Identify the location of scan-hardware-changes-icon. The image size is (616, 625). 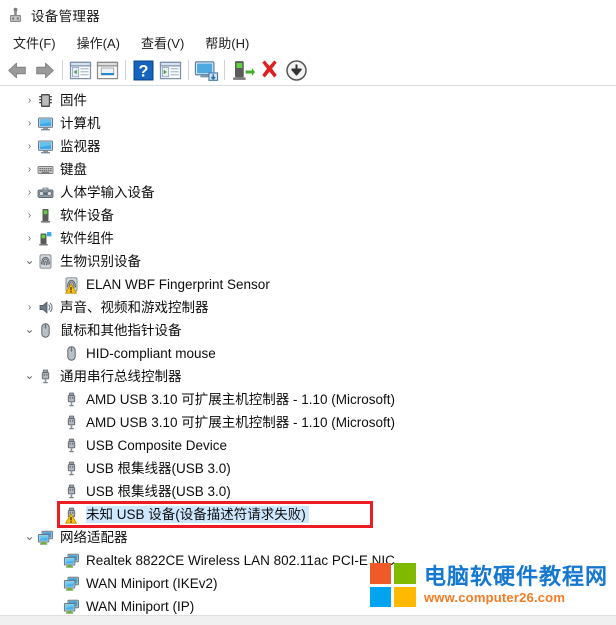
(170, 70).